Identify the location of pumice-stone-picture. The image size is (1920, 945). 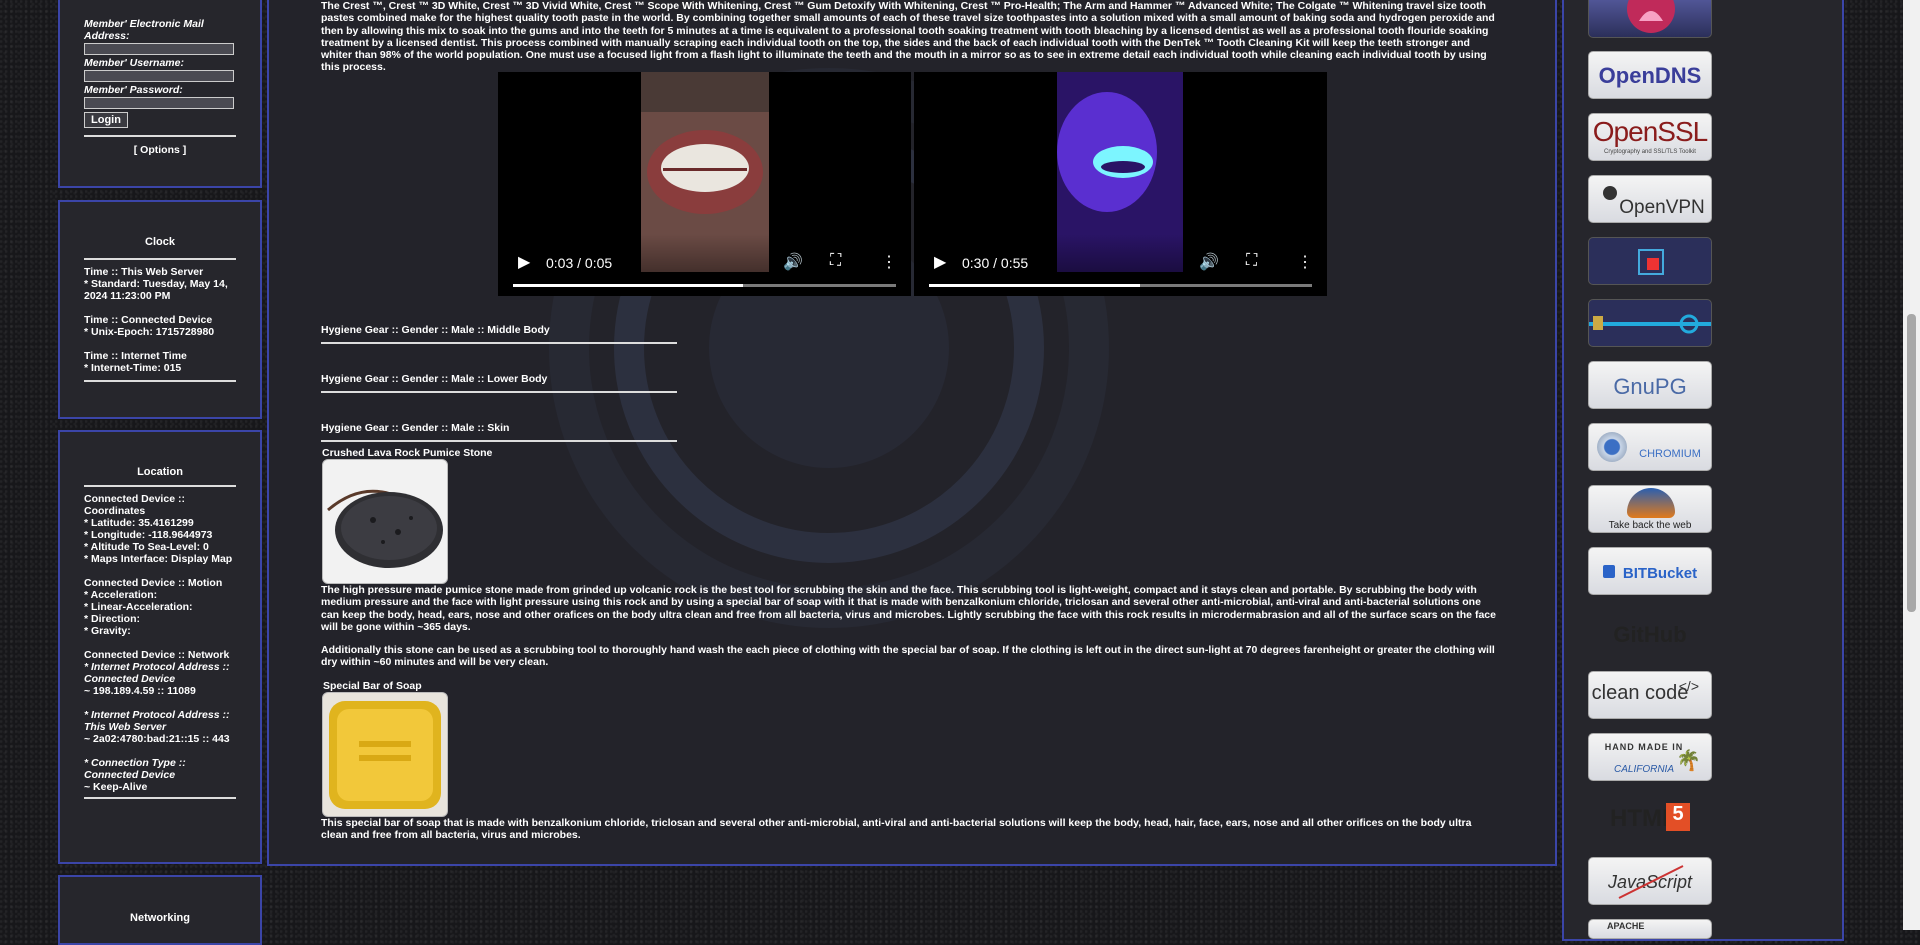
(385, 528).